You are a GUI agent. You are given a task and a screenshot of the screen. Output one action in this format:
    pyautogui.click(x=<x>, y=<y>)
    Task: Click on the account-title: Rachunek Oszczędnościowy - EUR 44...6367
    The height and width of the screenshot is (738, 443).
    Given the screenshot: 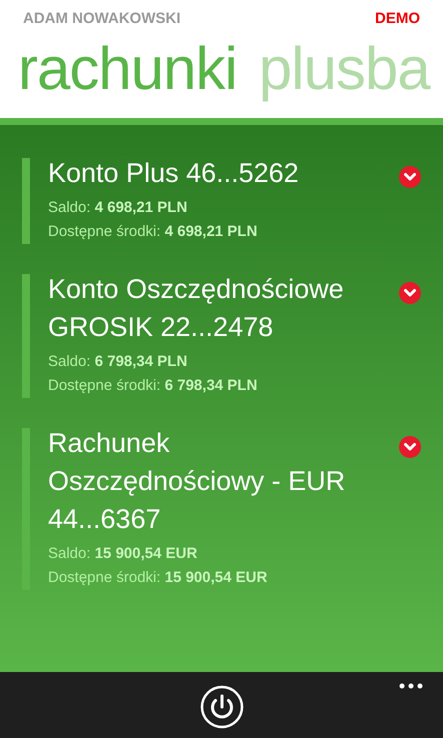 What is the action you would take?
    pyautogui.click(x=219, y=481)
    